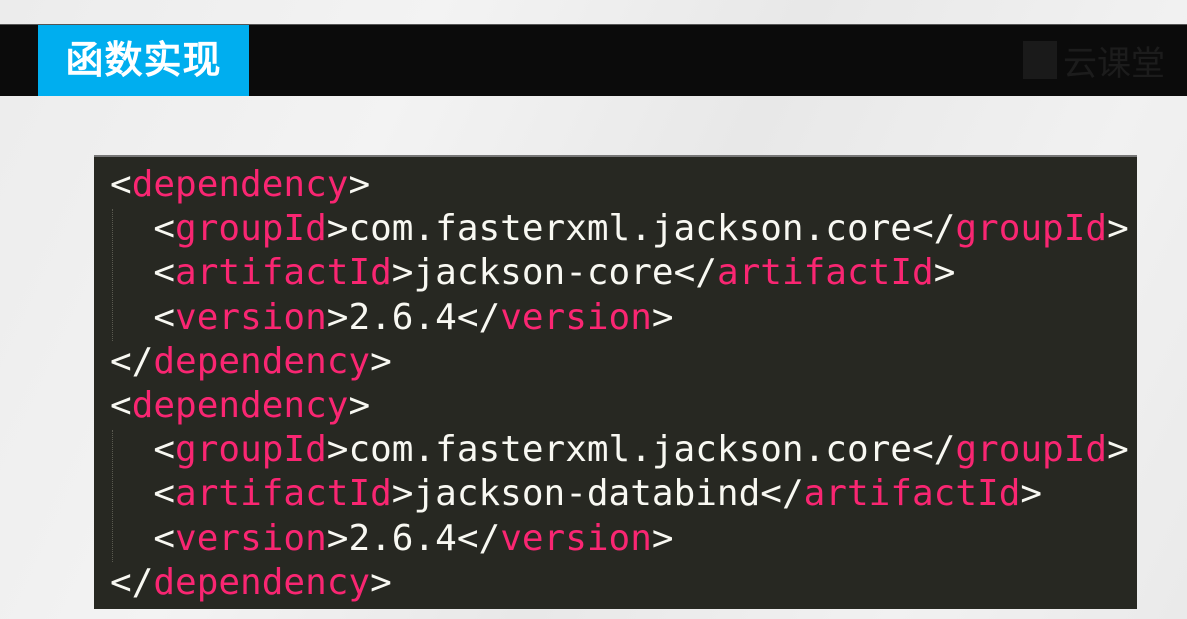 This screenshot has width=1187, height=619. What do you see at coordinates (543, 273) in the screenshot?
I see `code-text: jackson-core` at bounding box center [543, 273].